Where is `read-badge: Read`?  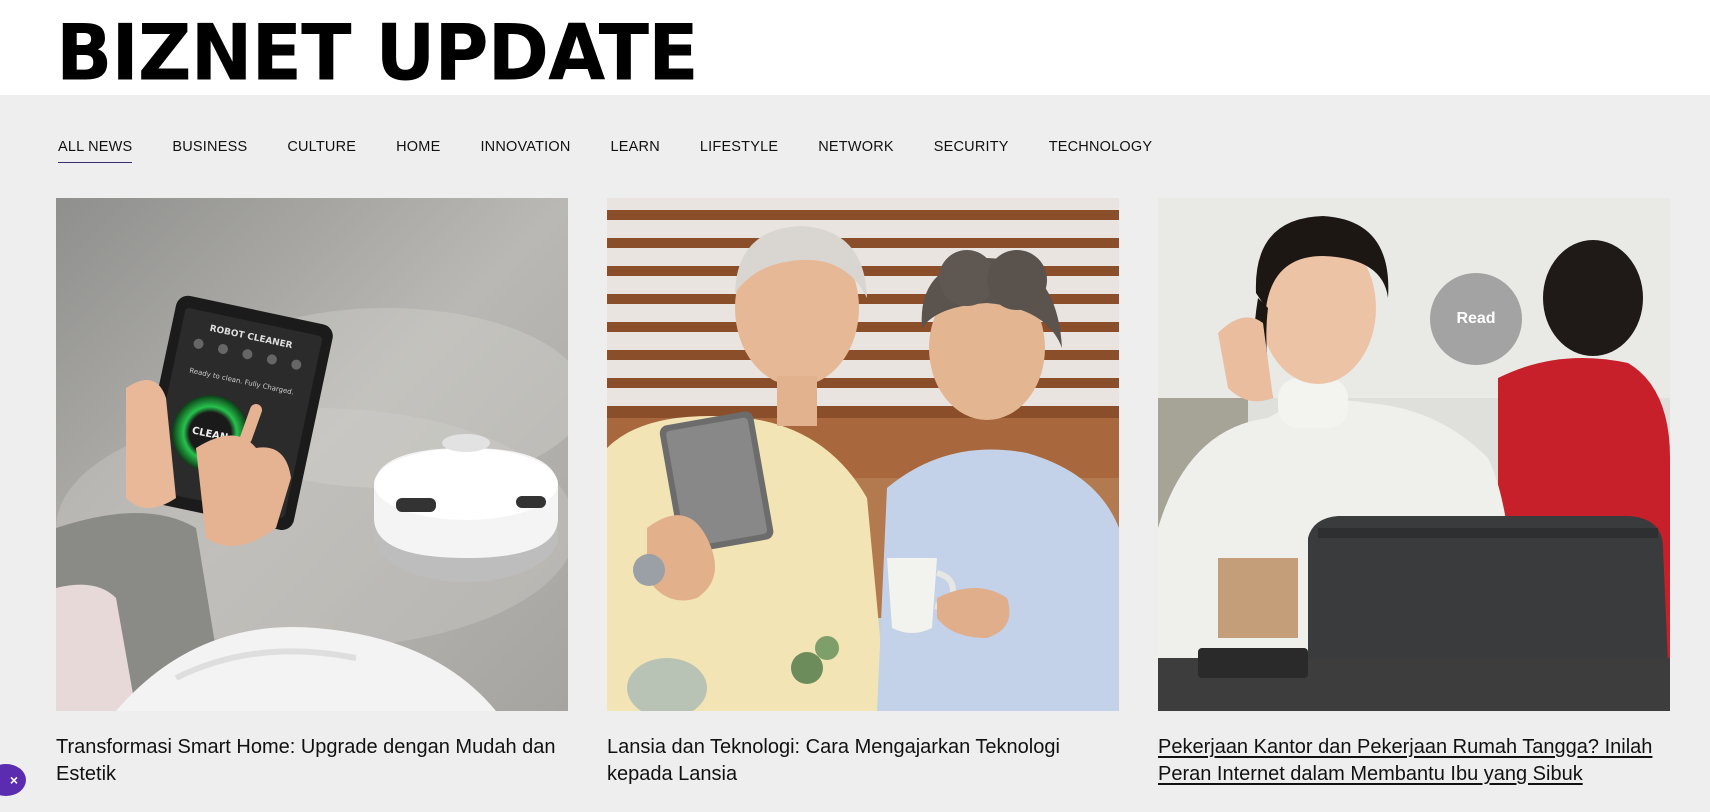
read-badge: Read is located at coordinates (1476, 319).